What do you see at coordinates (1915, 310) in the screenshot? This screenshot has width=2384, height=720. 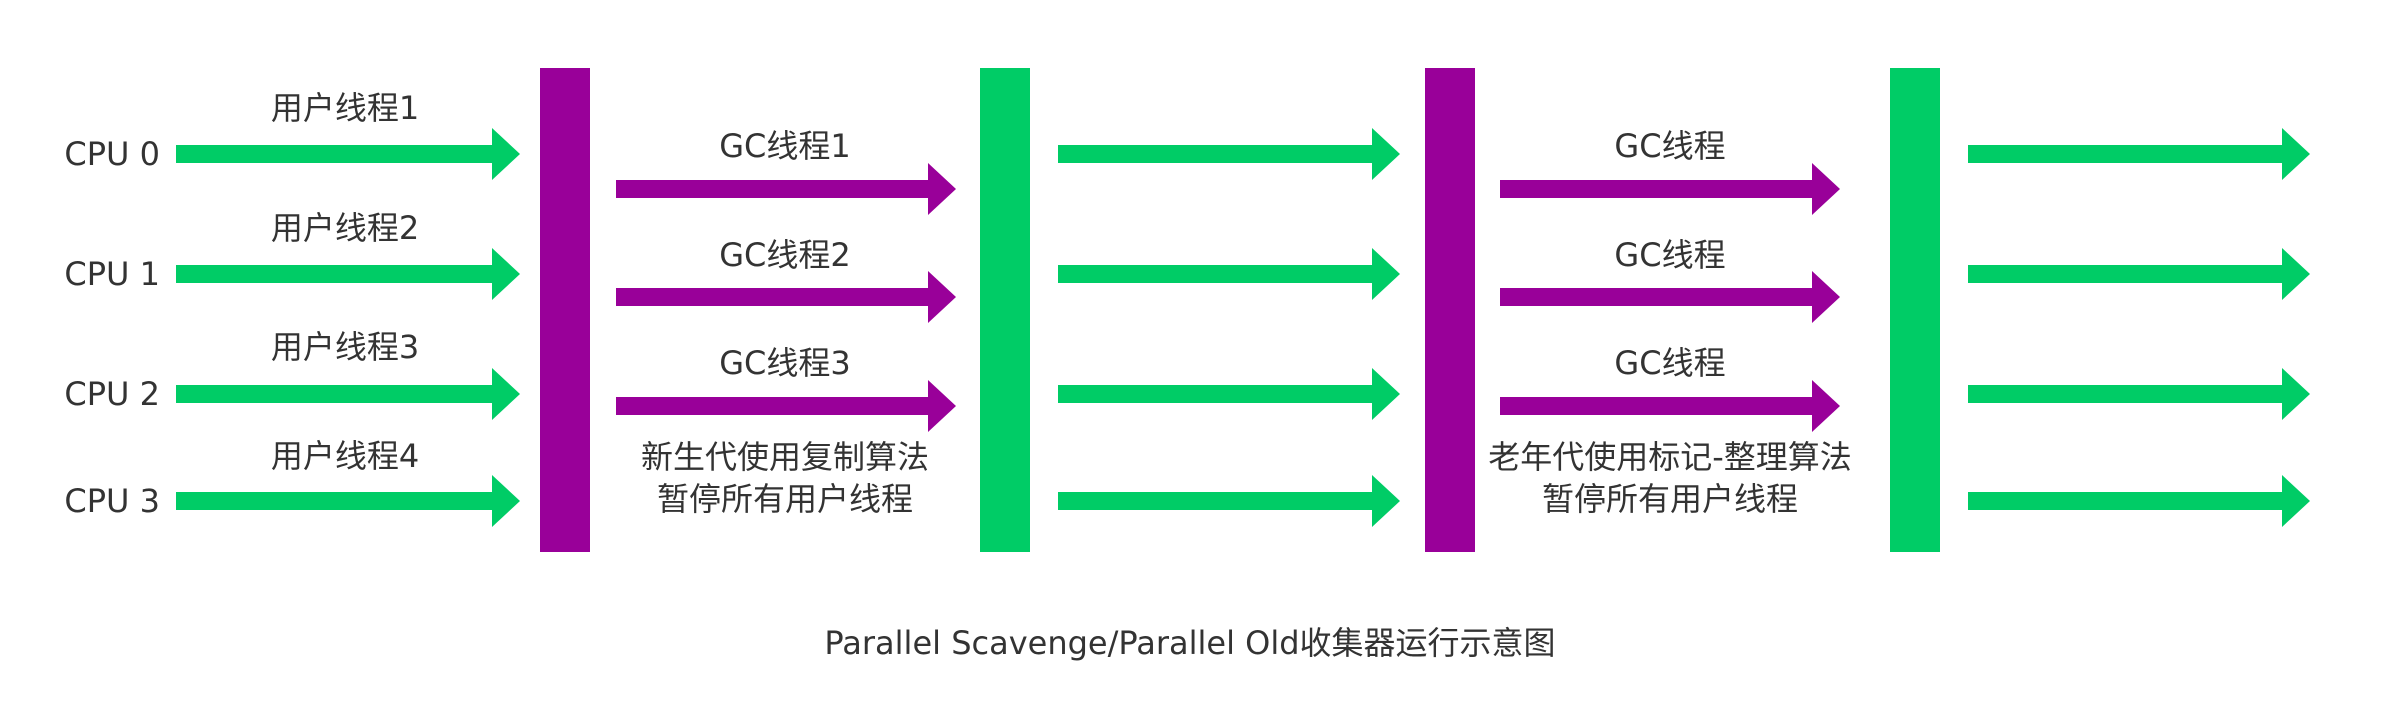 I see `safepoint-bar-old-gc-end` at bounding box center [1915, 310].